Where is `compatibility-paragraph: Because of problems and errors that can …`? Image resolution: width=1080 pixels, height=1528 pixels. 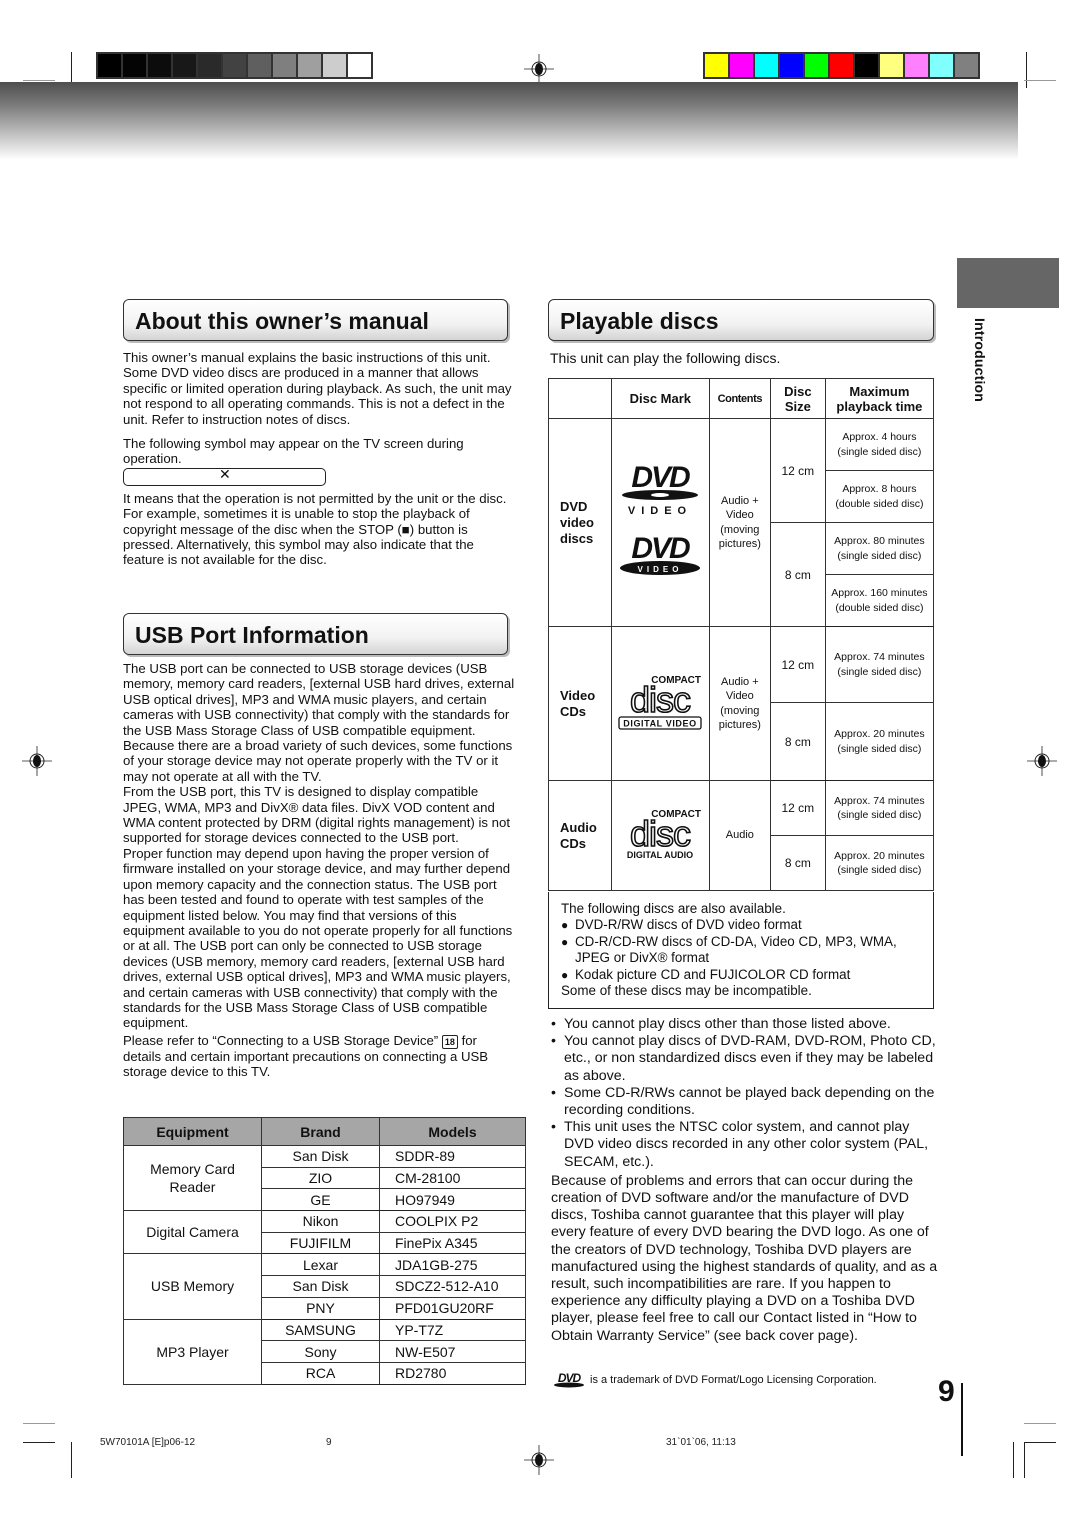
compatibility-paragraph: Because of problems and errors that can … is located at coordinates (744, 1258).